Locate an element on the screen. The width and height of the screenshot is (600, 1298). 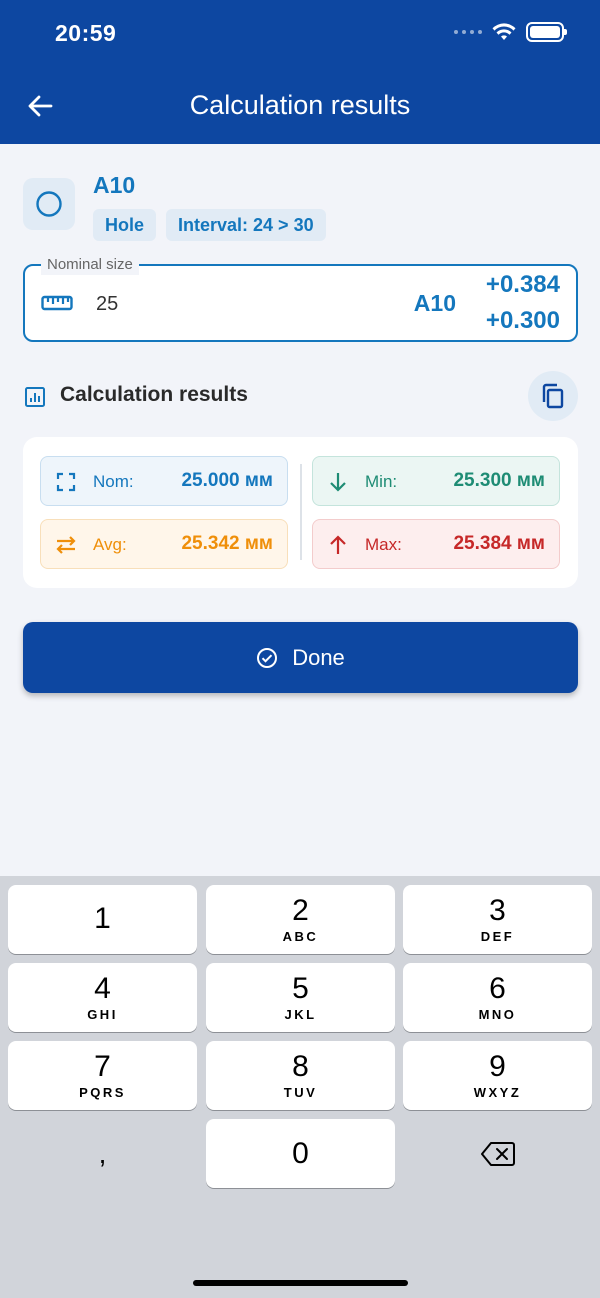
tolerance-name: A10 is located at coordinates (114, 185).